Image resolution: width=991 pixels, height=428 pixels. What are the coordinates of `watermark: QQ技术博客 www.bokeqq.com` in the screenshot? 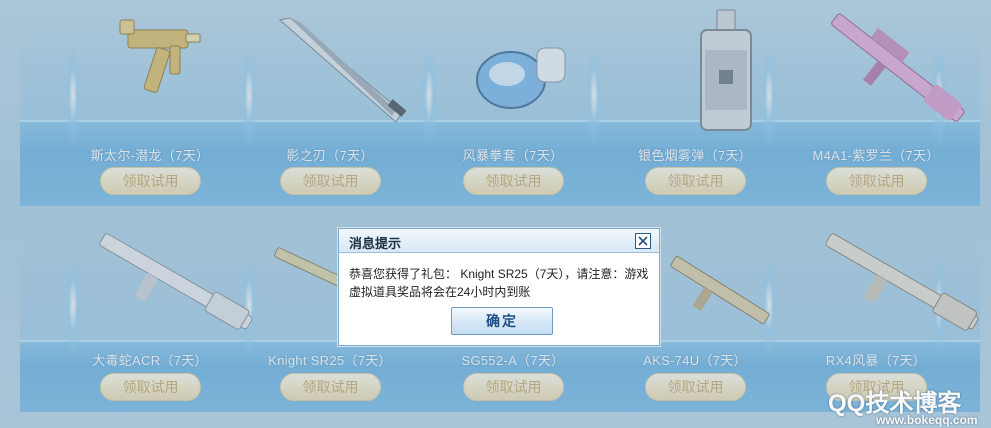 It's located at (908, 405).